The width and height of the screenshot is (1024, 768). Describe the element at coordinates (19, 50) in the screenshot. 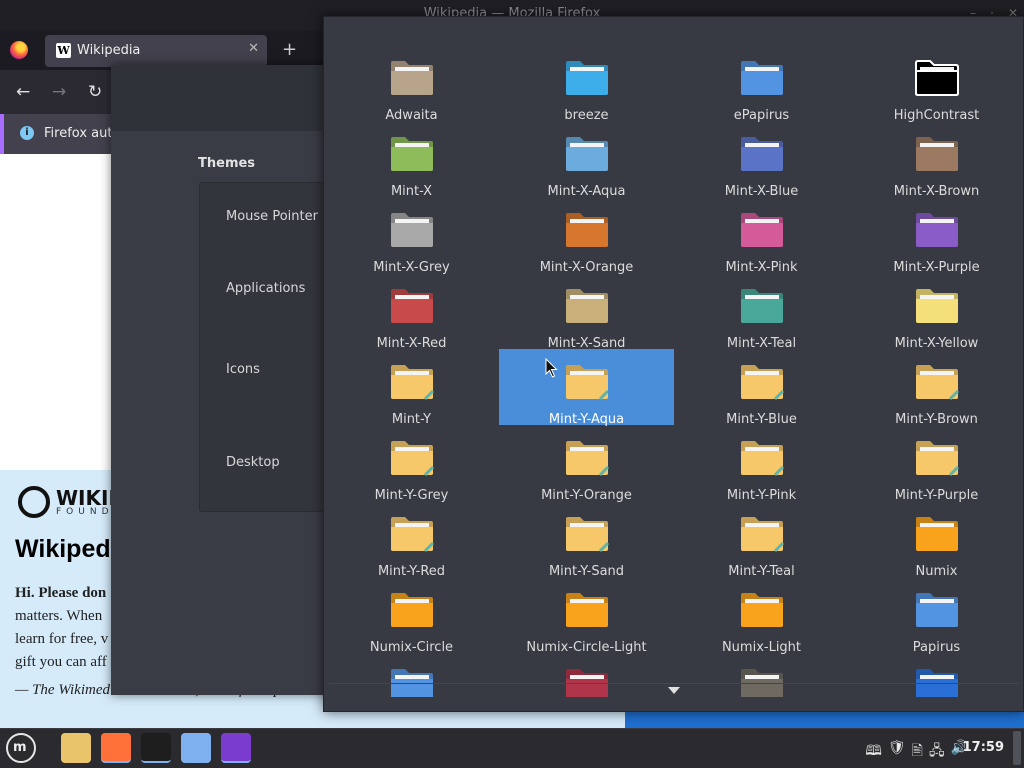

I see `firefox-logo-icon` at that location.